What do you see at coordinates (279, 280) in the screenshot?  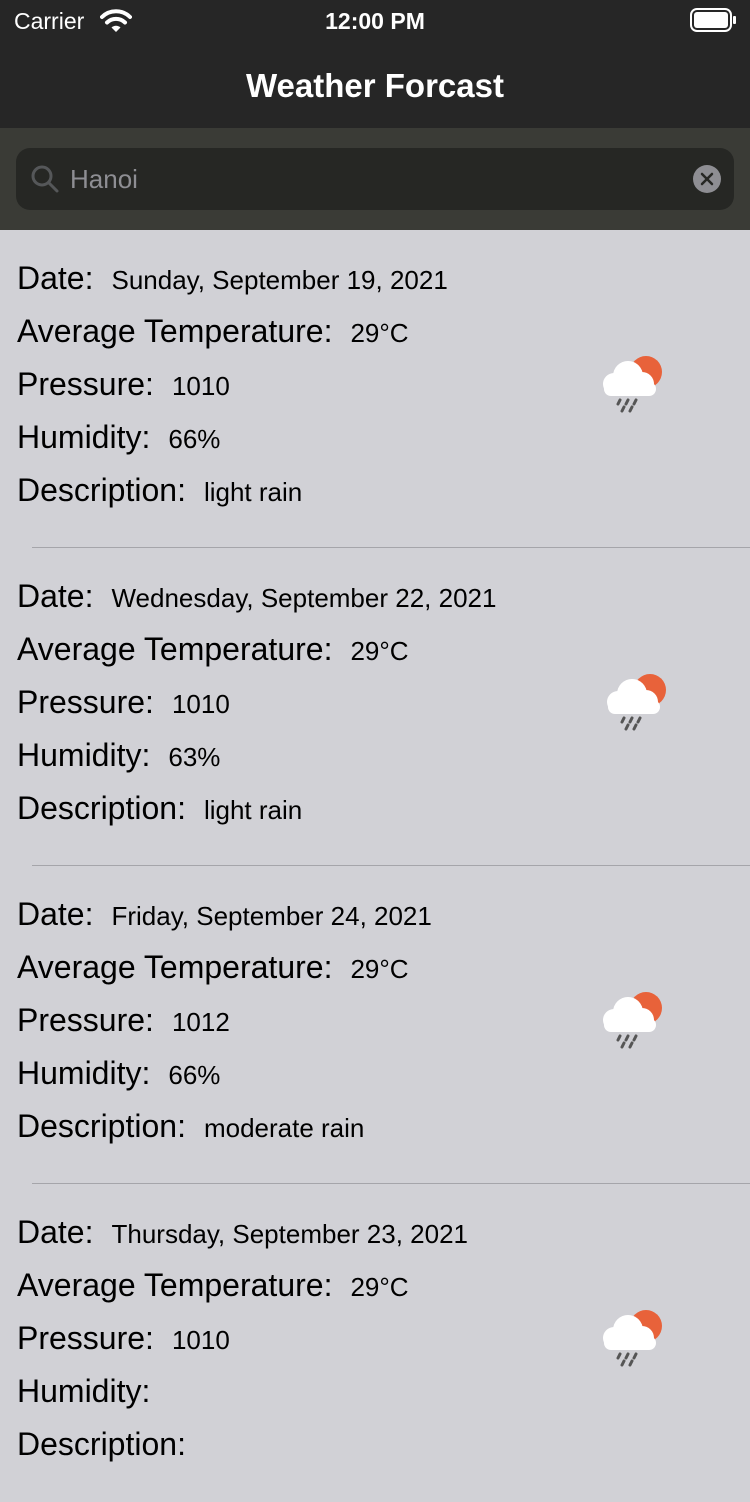 I see `date-value: Sunday, September 19, 2021` at bounding box center [279, 280].